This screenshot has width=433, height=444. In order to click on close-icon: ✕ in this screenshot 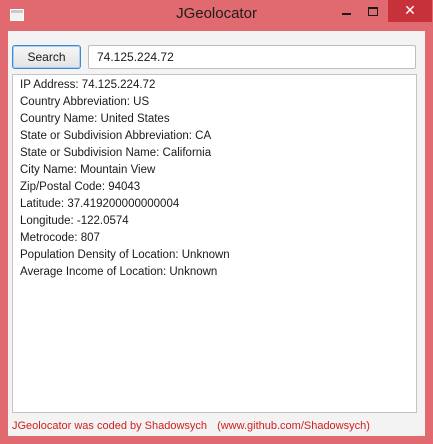, I will do `click(410, 11)`.